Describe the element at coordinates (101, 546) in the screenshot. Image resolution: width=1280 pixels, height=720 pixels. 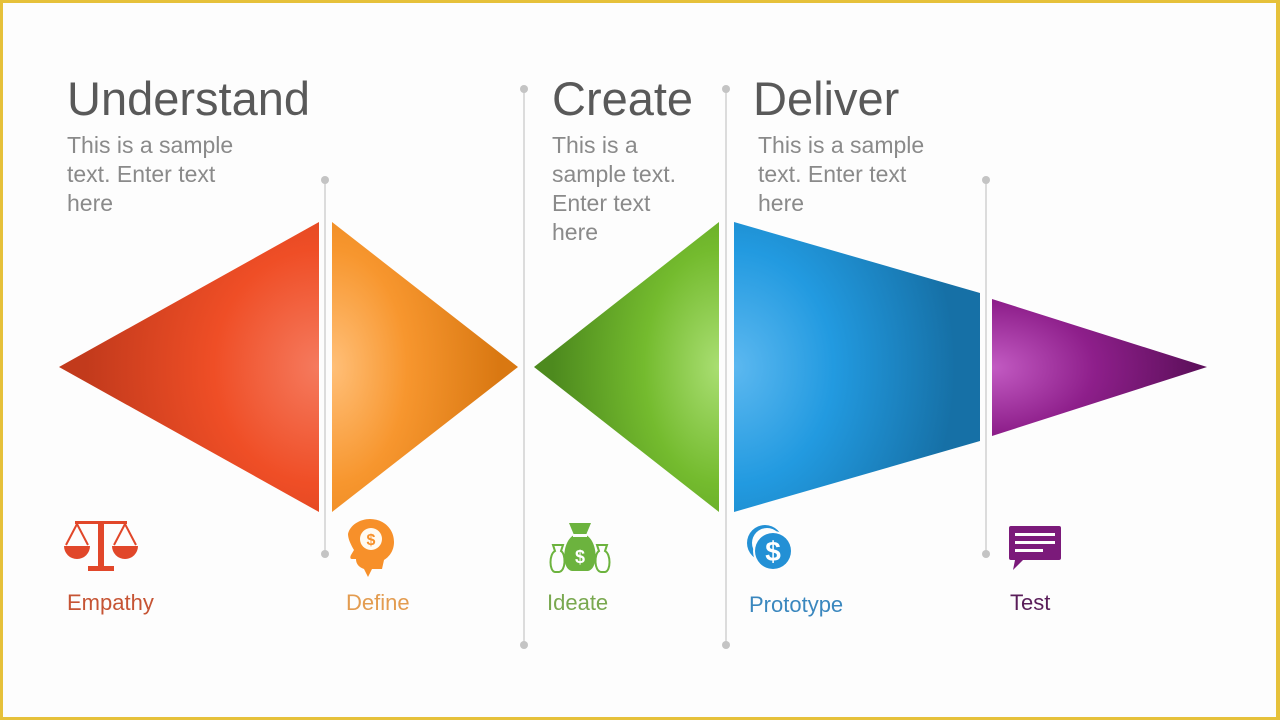
I see `scales-icon` at that location.